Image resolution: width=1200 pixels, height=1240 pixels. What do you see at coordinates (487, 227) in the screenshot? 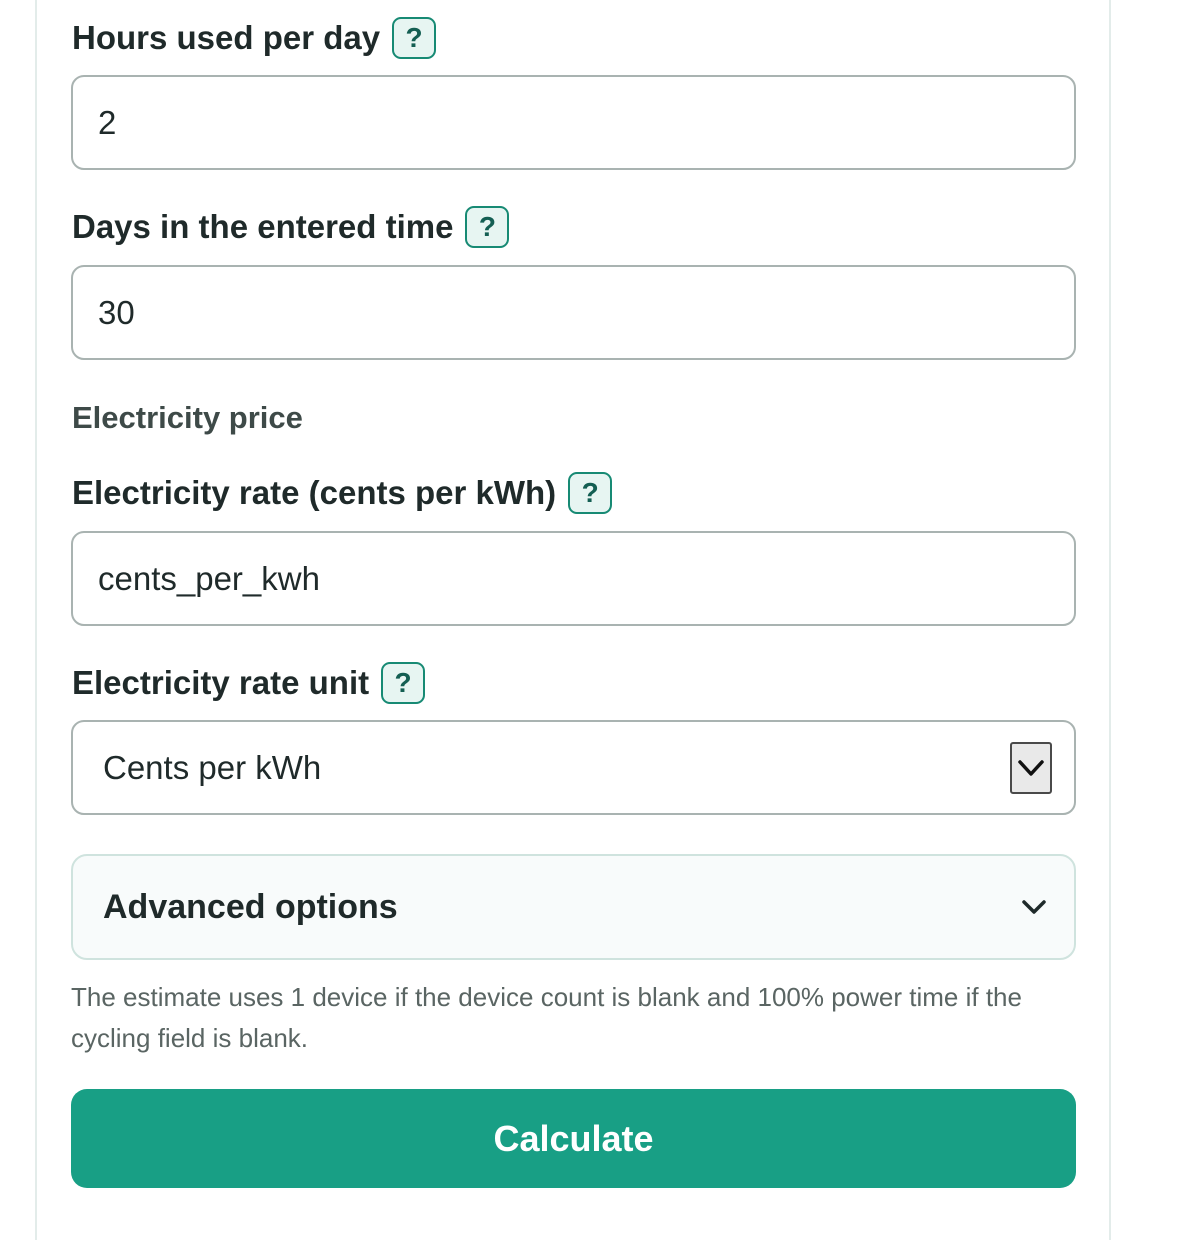
I see `days-help-button: ?` at bounding box center [487, 227].